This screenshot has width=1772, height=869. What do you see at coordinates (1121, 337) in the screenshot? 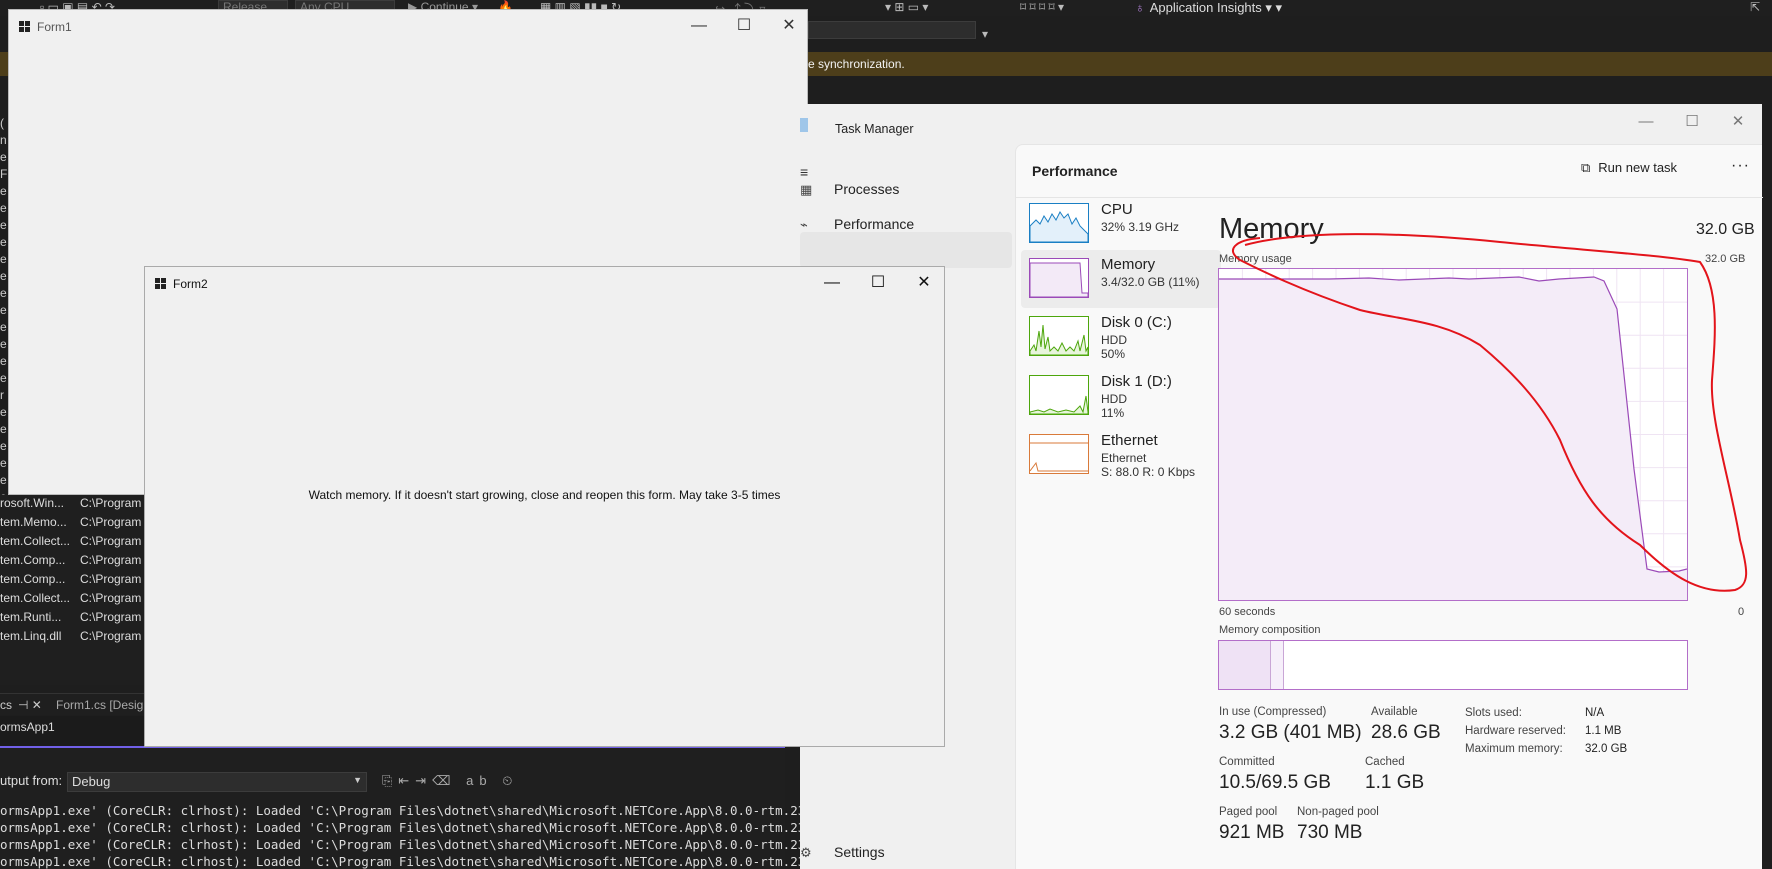
I see `resource-item: Disk 0 (C:) HDD 50%` at bounding box center [1121, 337].